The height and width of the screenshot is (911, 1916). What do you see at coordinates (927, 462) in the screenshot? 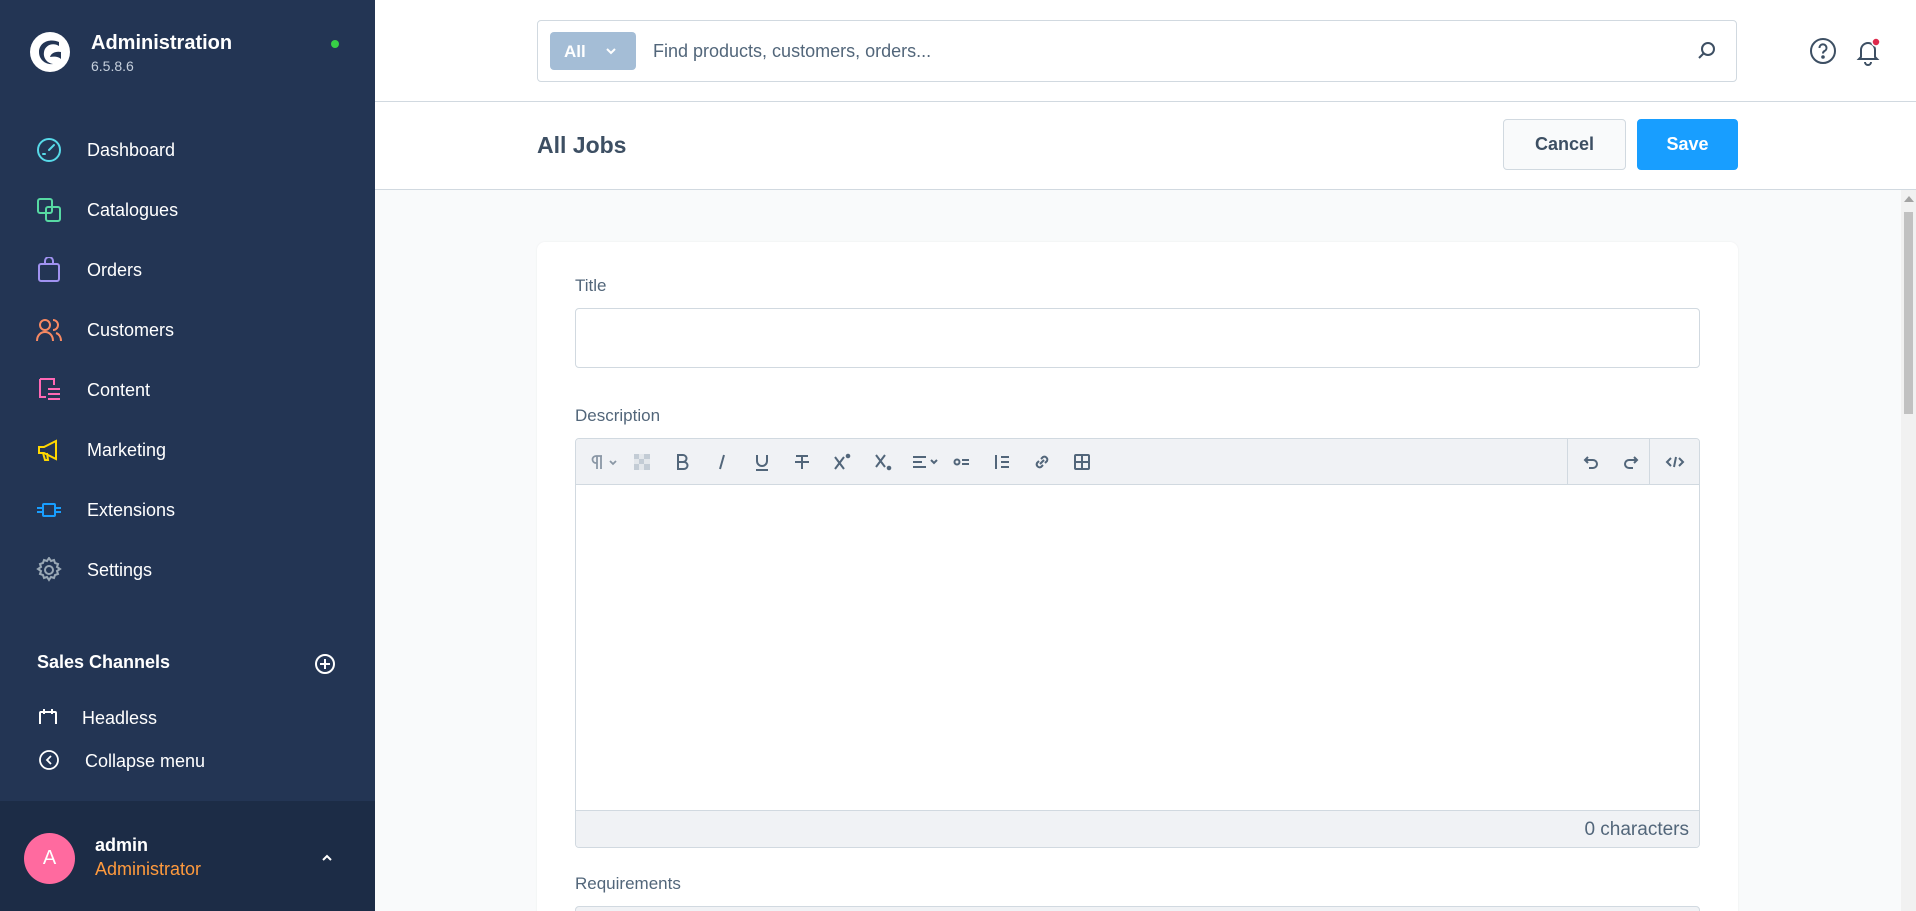
I see `text-align-icon` at bounding box center [927, 462].